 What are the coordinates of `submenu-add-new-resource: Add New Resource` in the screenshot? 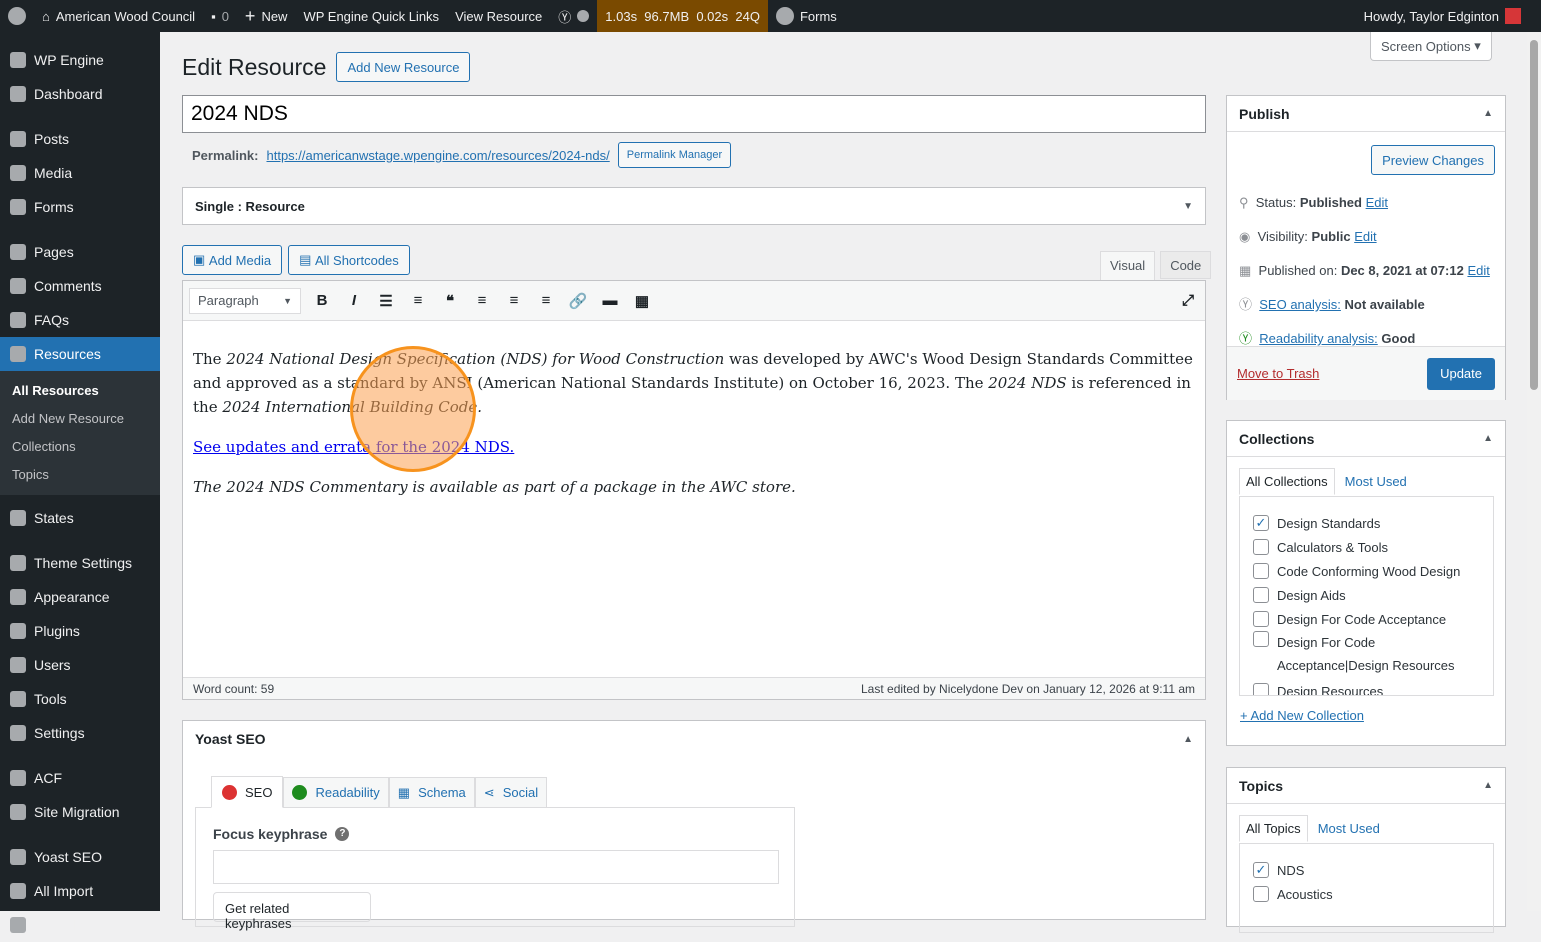 It's located at (80, 419).